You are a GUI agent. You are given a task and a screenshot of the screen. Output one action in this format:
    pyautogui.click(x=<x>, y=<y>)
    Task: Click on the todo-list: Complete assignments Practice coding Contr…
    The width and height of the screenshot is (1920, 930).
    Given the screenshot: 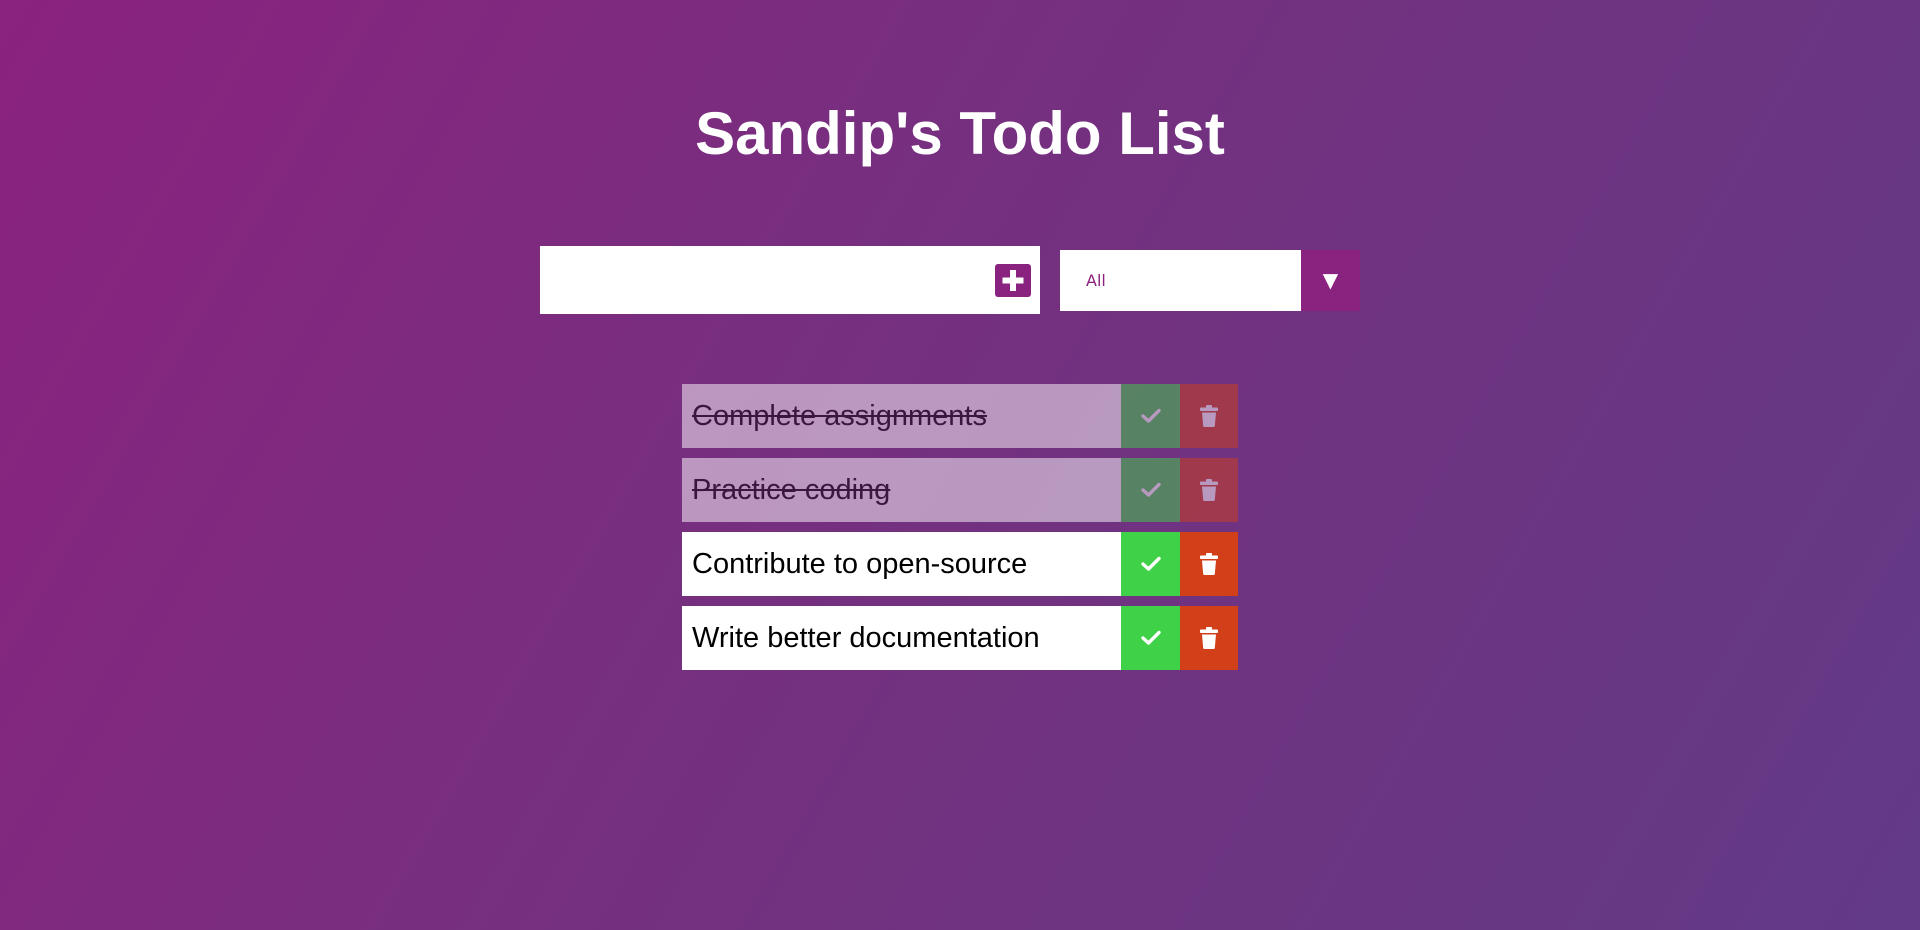 What is the action you would take?
    pyautogui.click(x=960, y=532)
    